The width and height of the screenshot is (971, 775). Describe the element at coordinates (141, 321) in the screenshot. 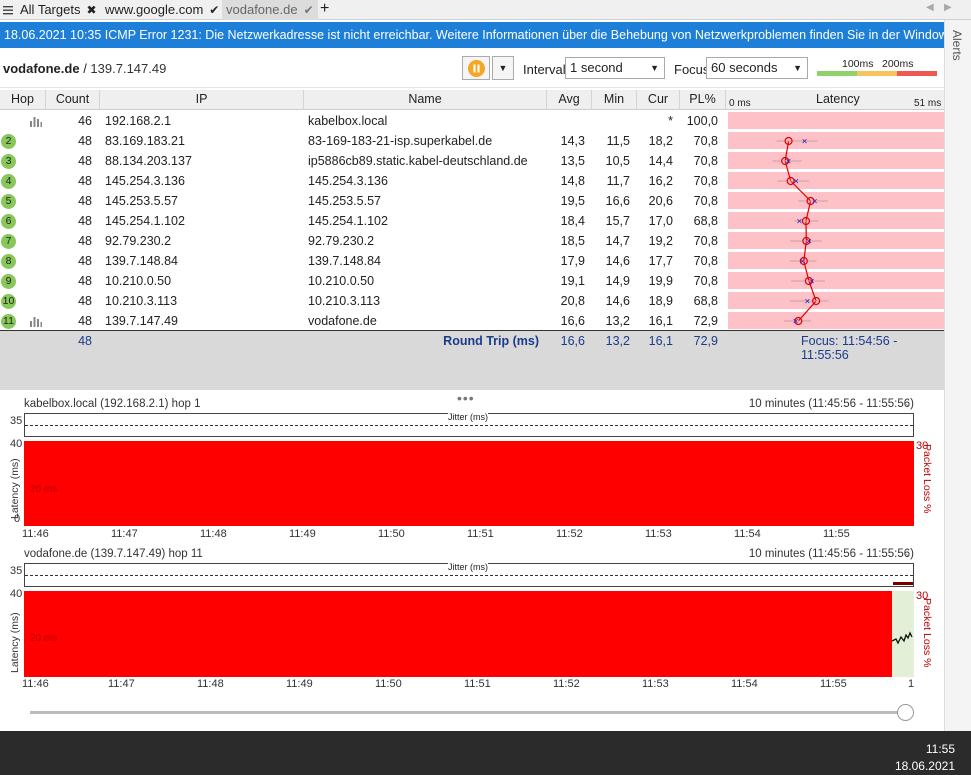

I see `ip-cell: 139.7.147.49` at that location.